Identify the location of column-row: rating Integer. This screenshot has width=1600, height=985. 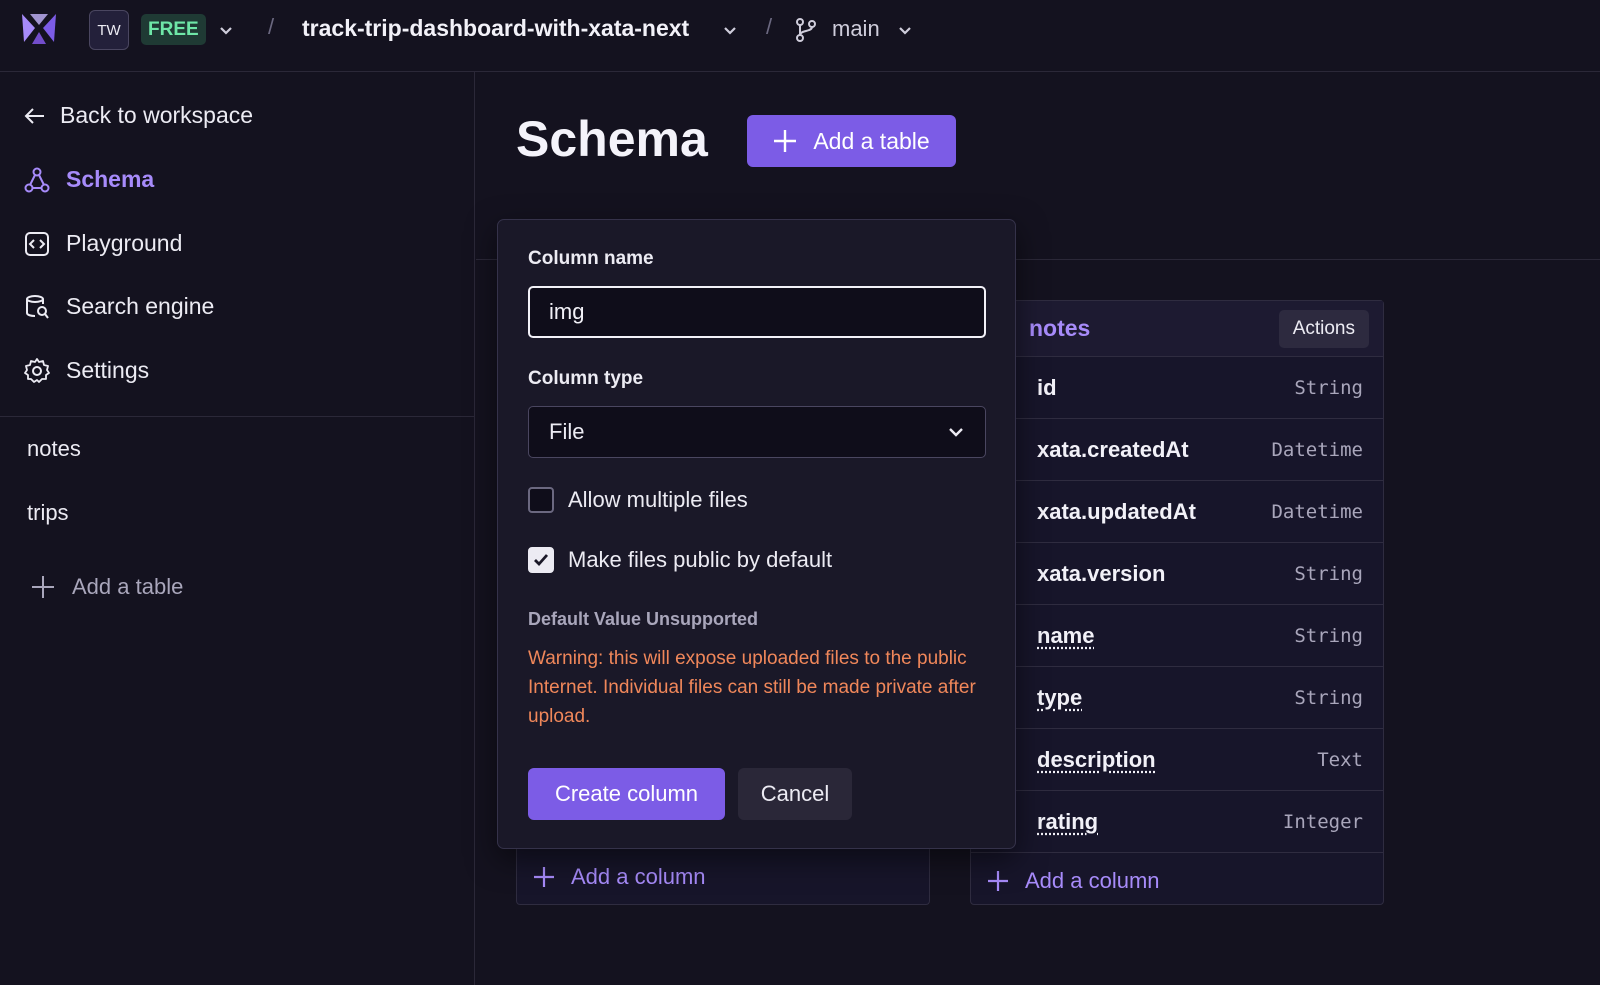
(1177, 822).